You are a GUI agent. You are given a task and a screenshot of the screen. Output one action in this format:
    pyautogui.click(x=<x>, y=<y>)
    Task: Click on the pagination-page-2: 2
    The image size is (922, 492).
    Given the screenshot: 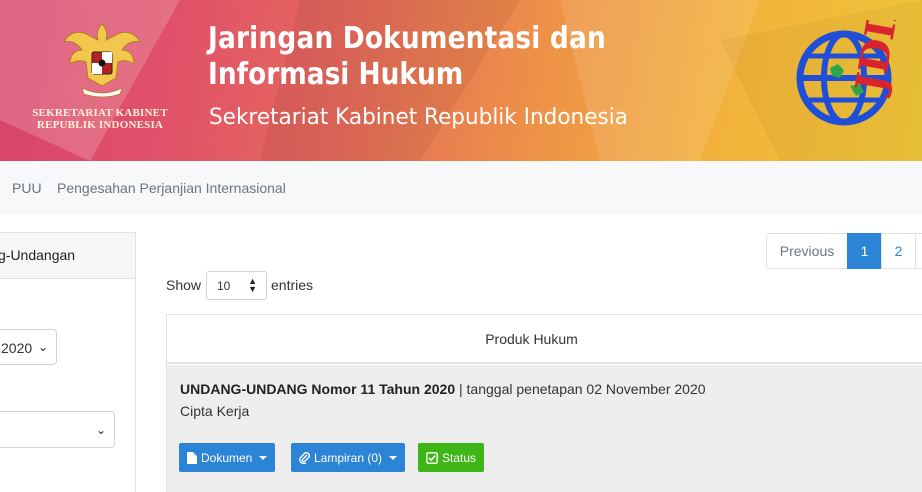 What is the action you would take?
    pyautogui.click(x=898, y=251)
    